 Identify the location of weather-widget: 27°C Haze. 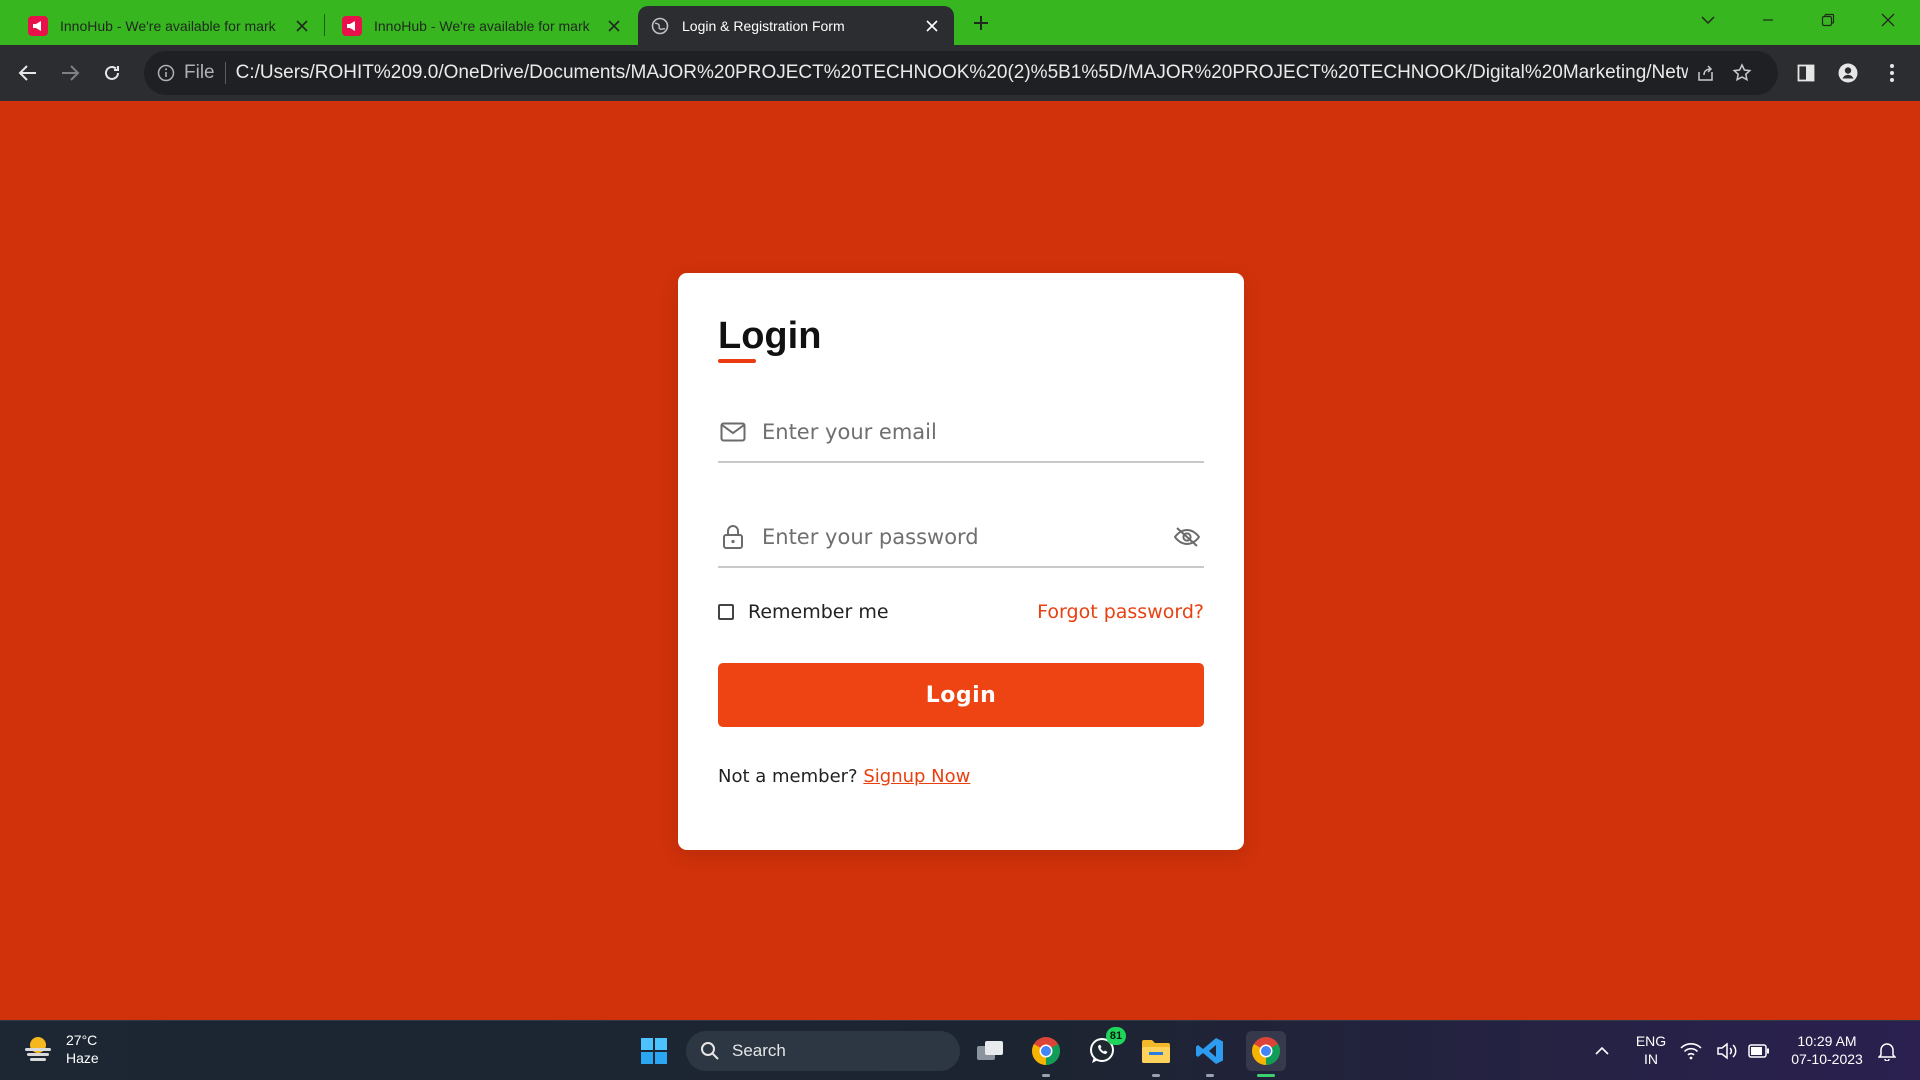
(59, 1049).